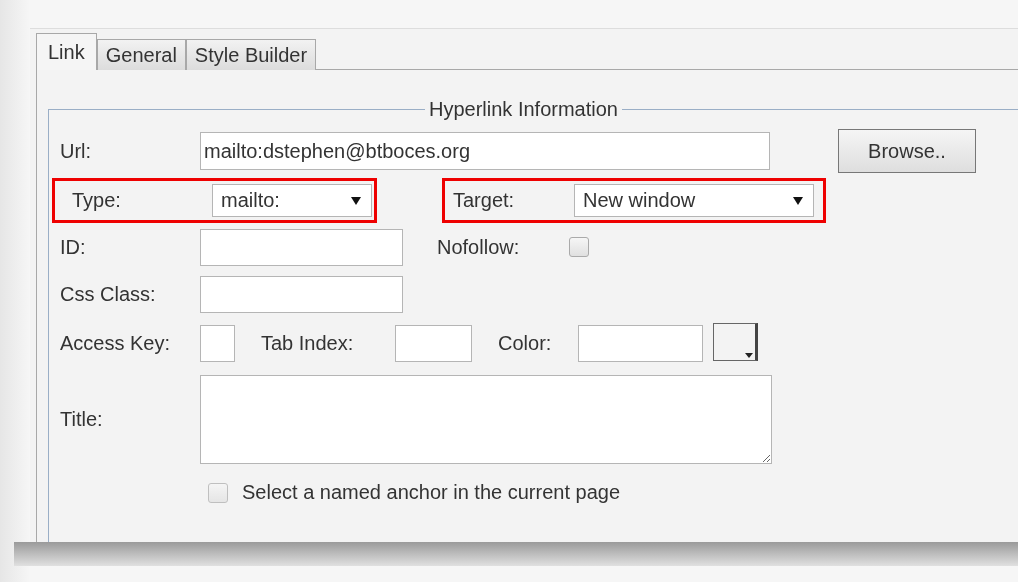 Image resolution: width=1018 pixels, height=582 pixels. Describe the element at coordinates (141, 54) in the screenshot. I see `tab: General` at that location.